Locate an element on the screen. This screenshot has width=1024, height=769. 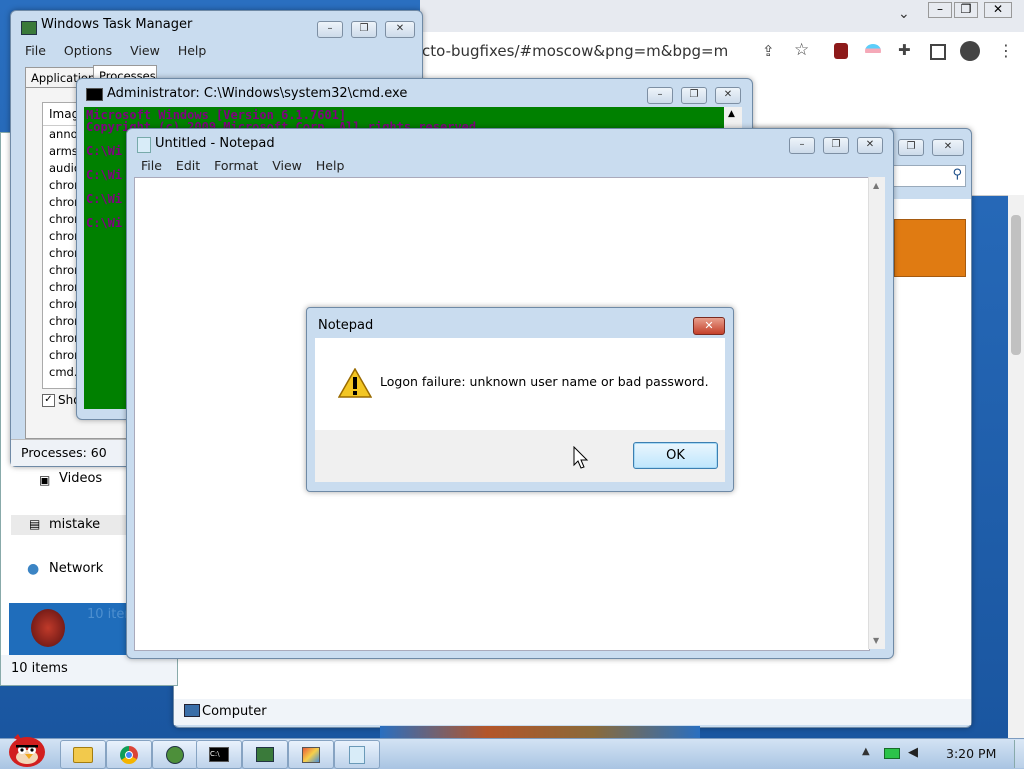
task-manager-title: Windows Task Manager is located at coordinates (117, 24).